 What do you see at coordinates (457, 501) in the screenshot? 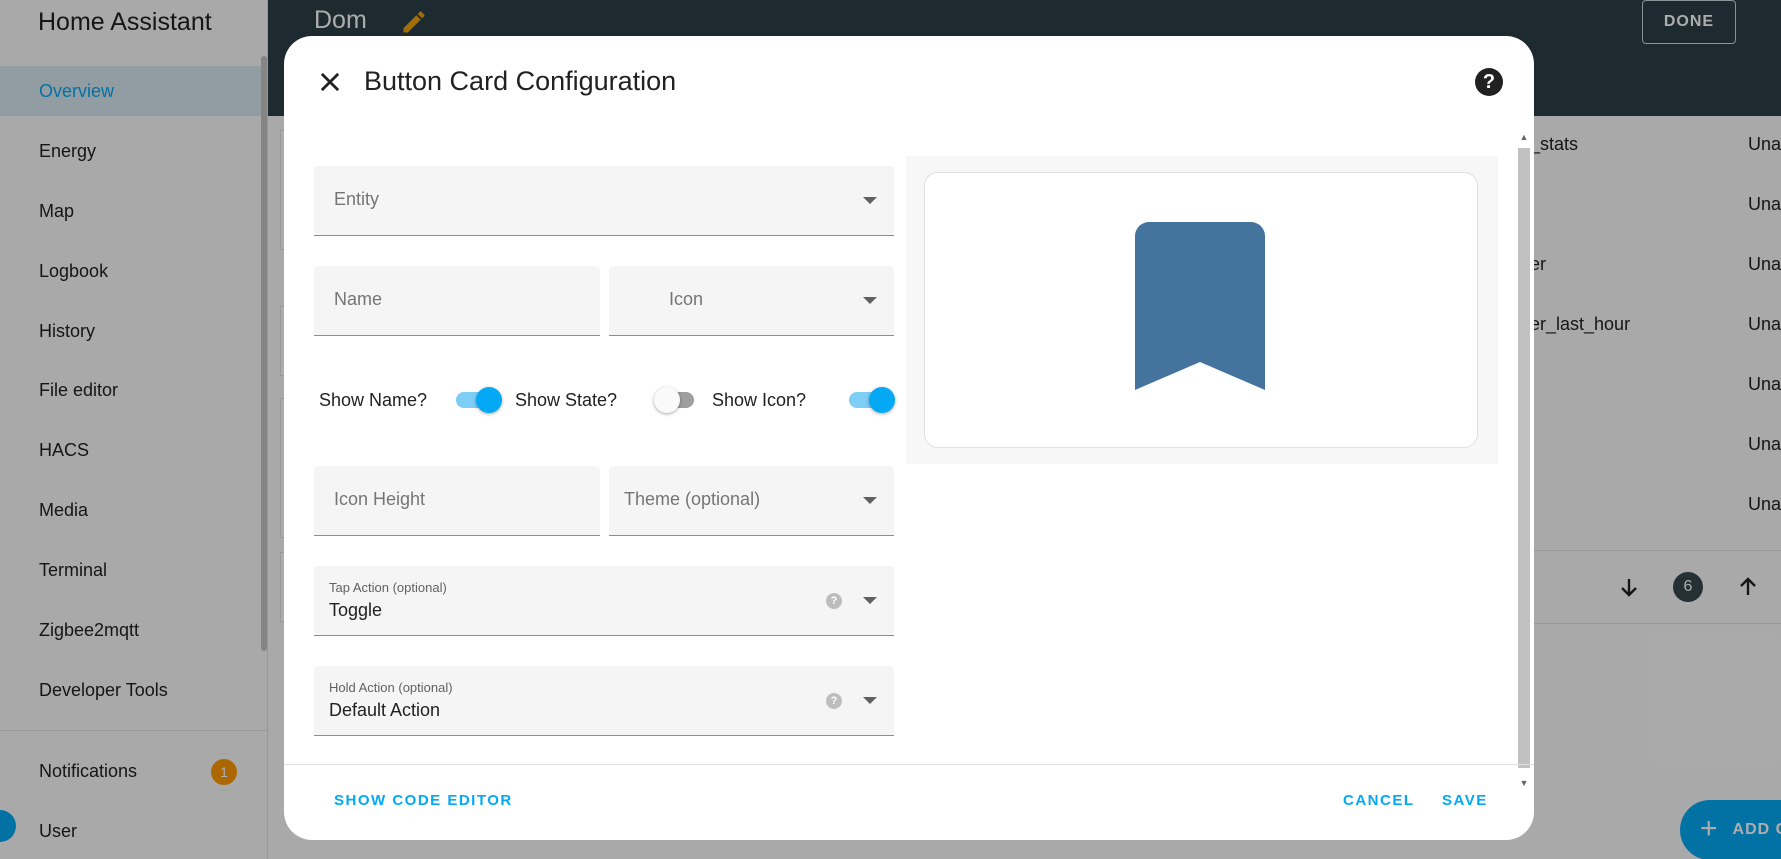
I see `icon-height-field: Icon Height` at bounding box center [457, 501].